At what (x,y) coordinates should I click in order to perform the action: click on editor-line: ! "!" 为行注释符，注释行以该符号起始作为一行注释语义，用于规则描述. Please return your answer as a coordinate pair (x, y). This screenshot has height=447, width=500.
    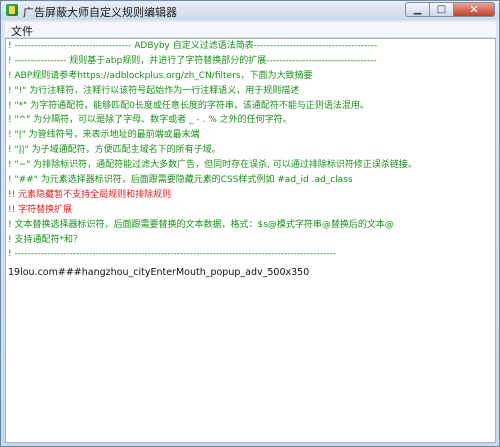
    Looking at the image, I should click on (154, 90).